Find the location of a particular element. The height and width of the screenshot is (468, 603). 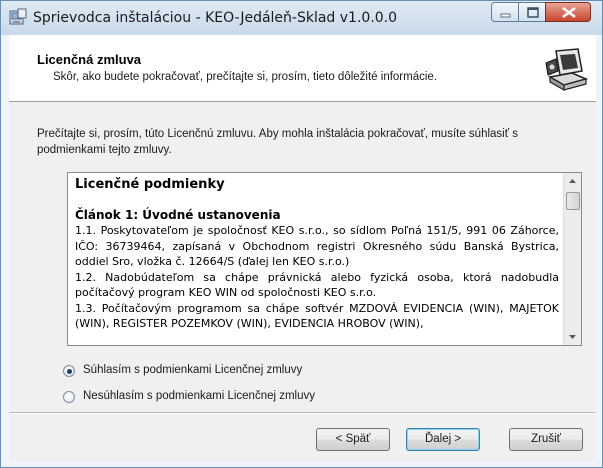

close-icon is located at coordinates (569, 12).